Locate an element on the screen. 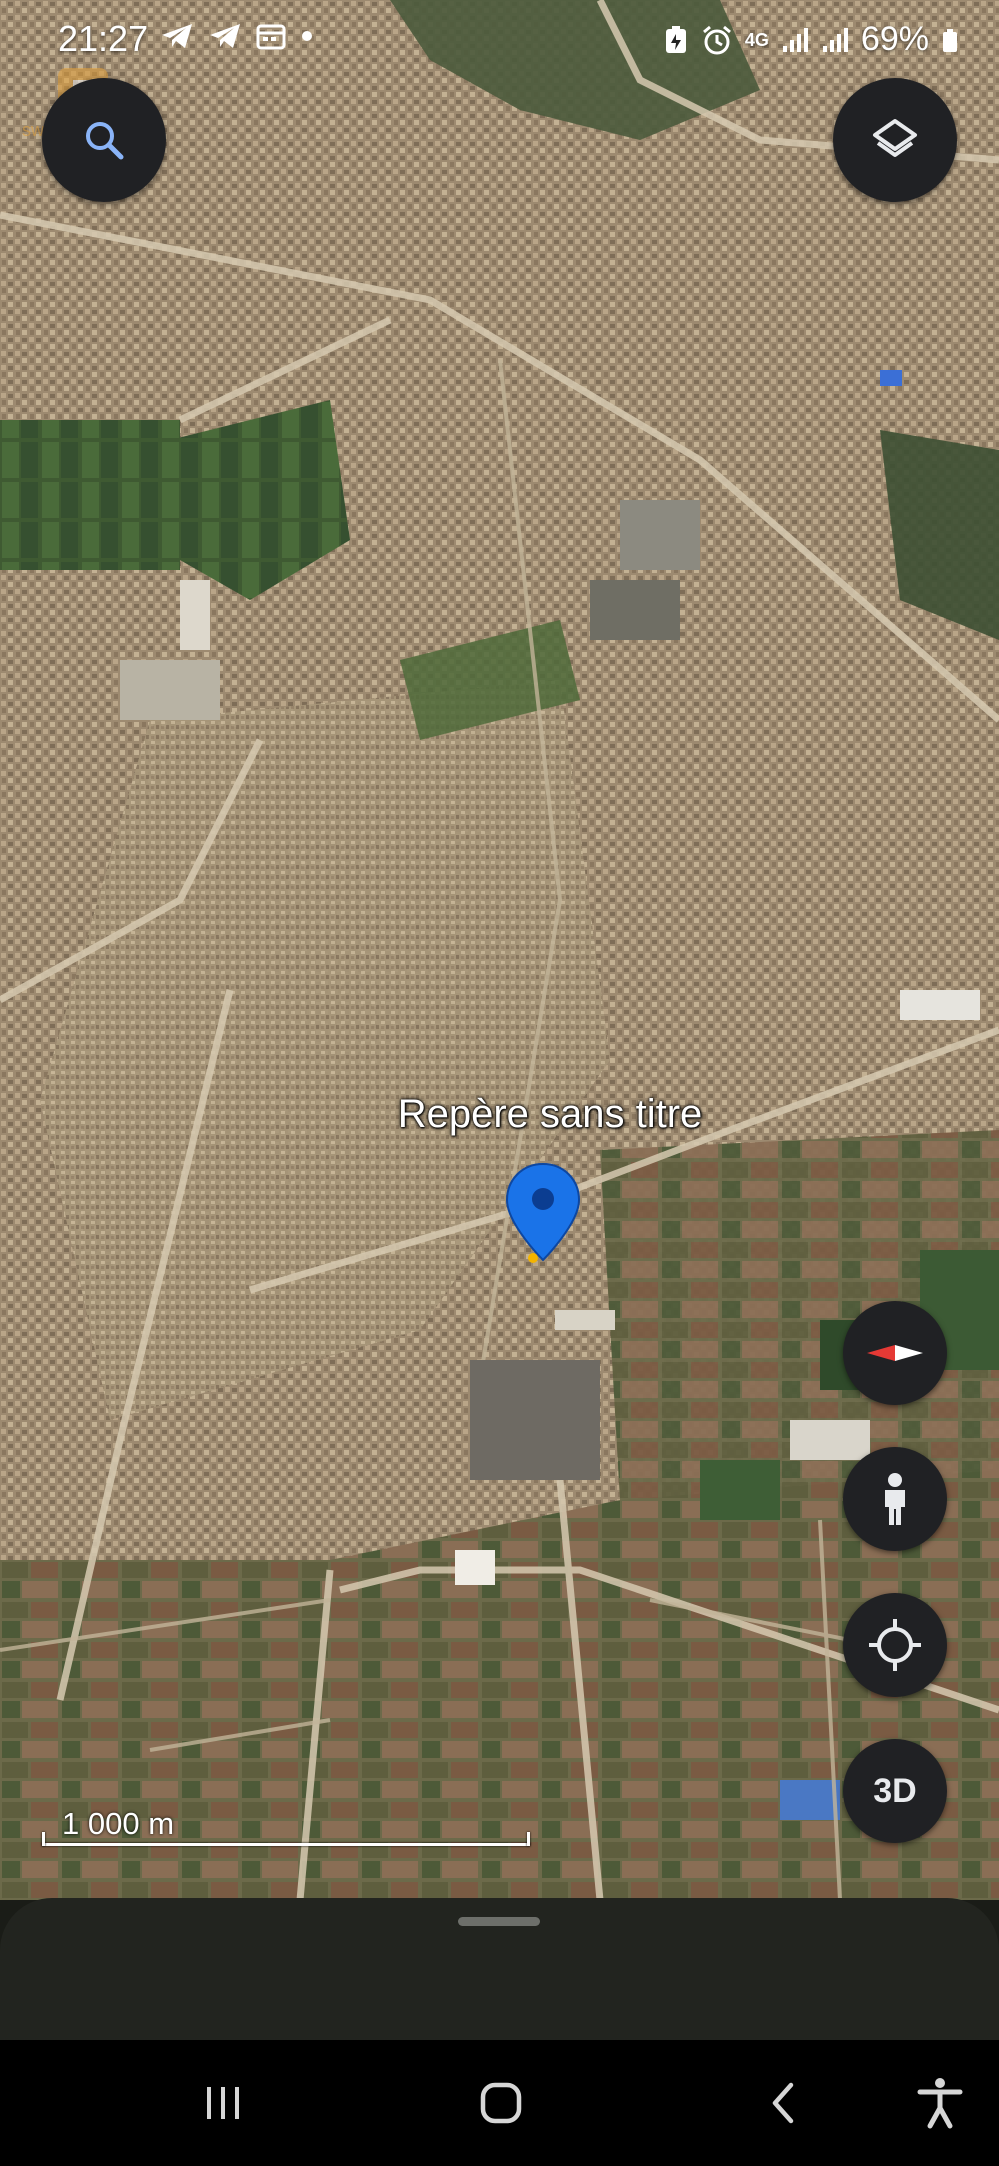  home-icon is located at coordinates (501, 2103).